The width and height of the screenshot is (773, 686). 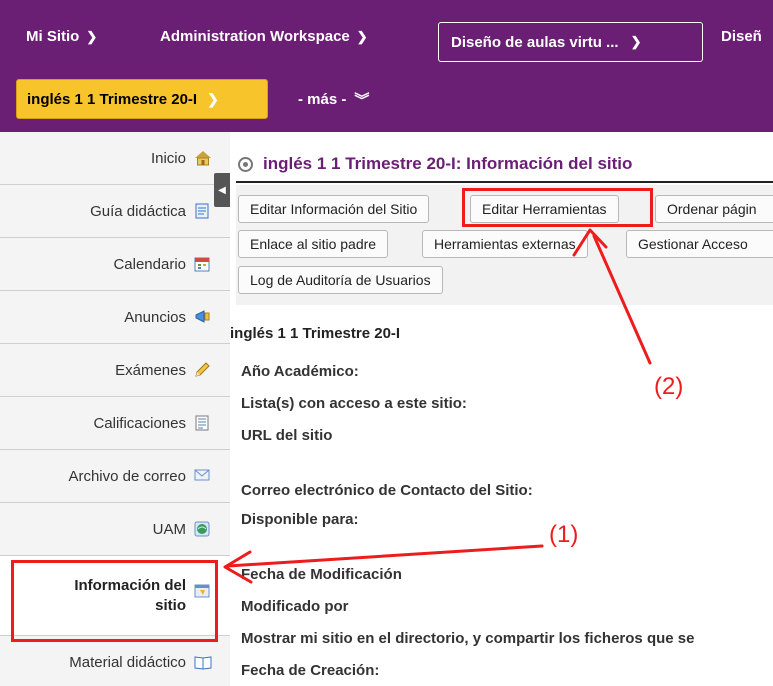 I want to click on arrow-1-line, so click(x=385, y=556).